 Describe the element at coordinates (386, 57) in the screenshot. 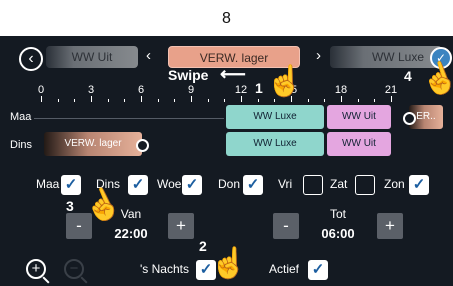

I see `carousel-next-item: WW Luxe` at that location.